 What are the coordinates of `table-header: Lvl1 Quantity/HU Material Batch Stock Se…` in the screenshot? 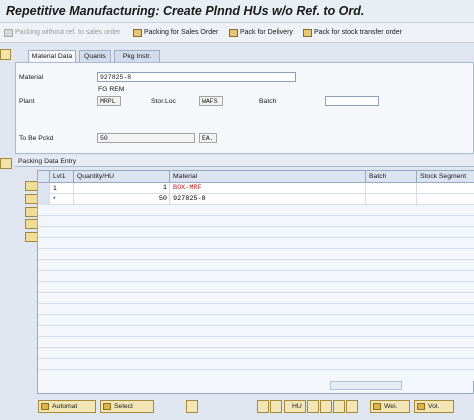 It's located at (256, 177).